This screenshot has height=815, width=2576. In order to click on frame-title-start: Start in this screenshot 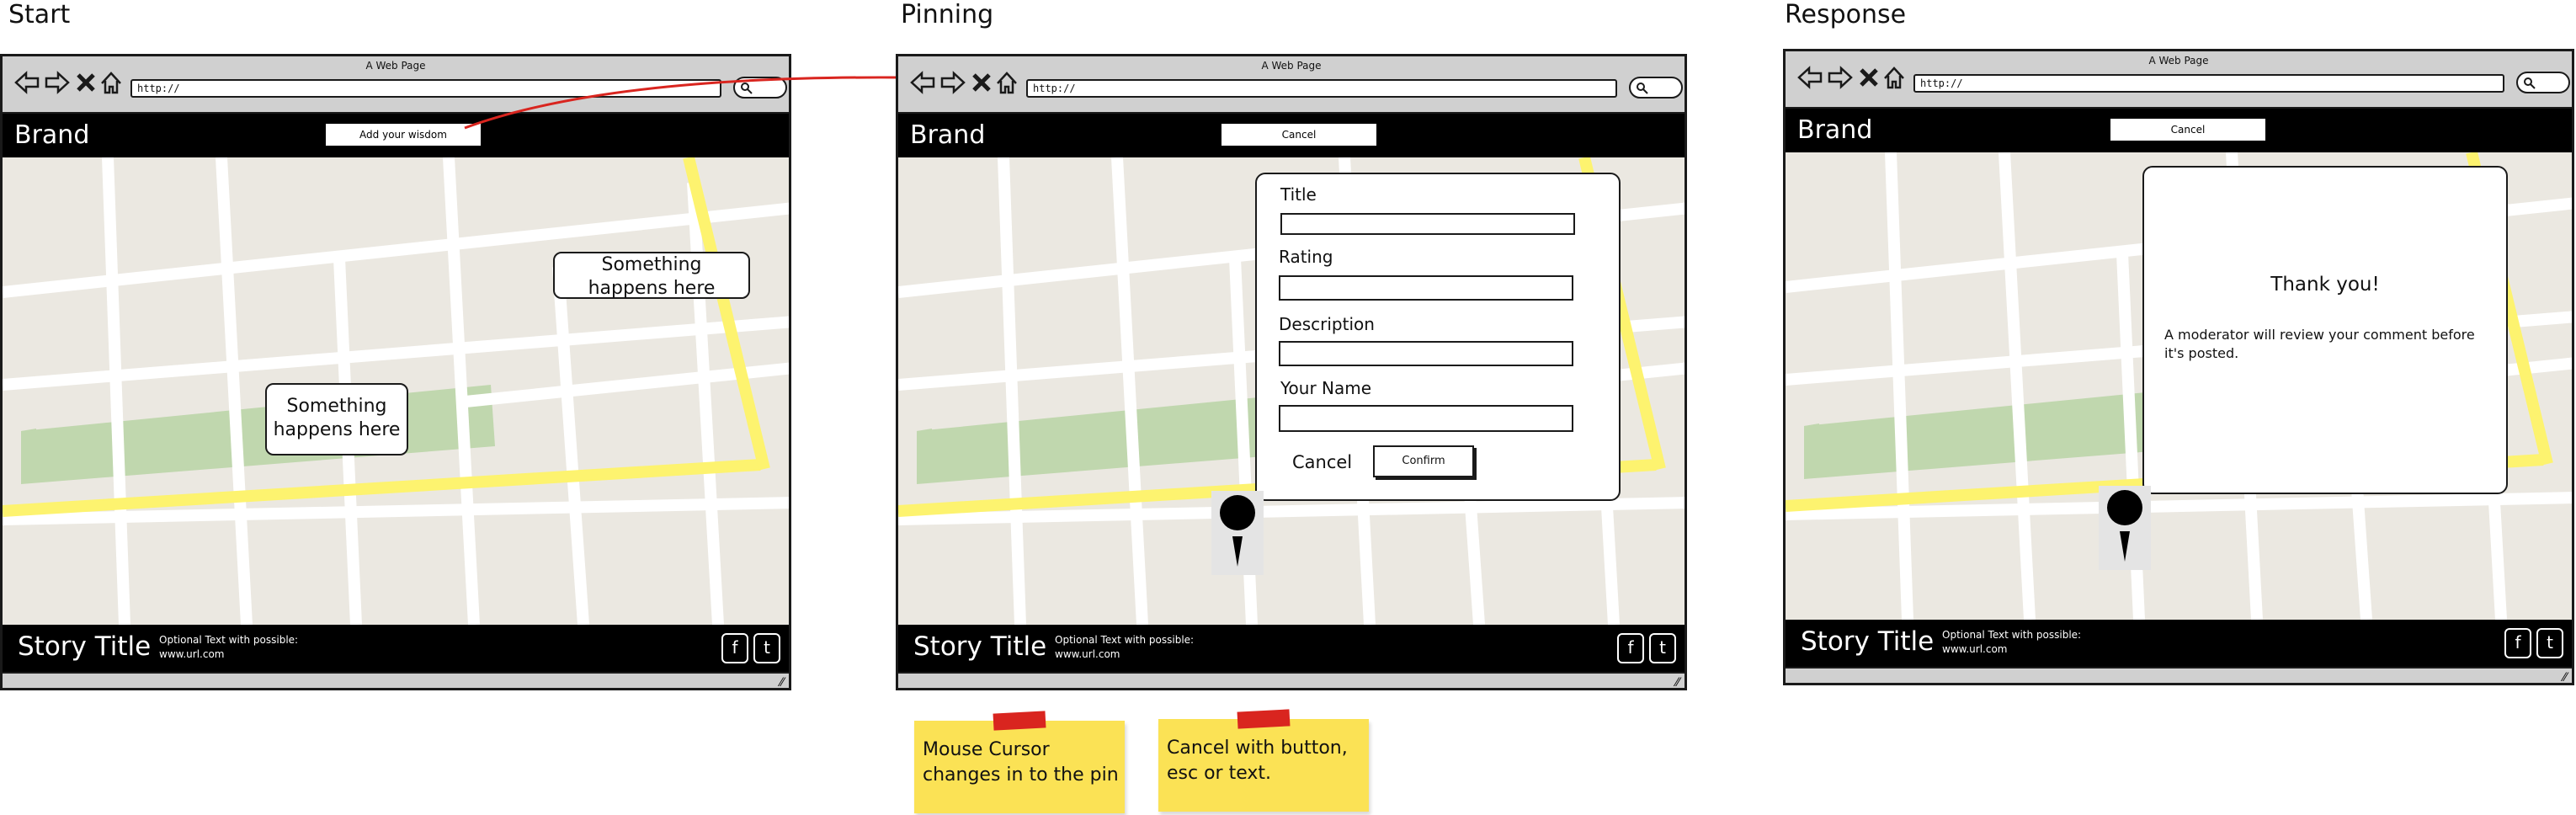, I will do `click(40, 15)`.